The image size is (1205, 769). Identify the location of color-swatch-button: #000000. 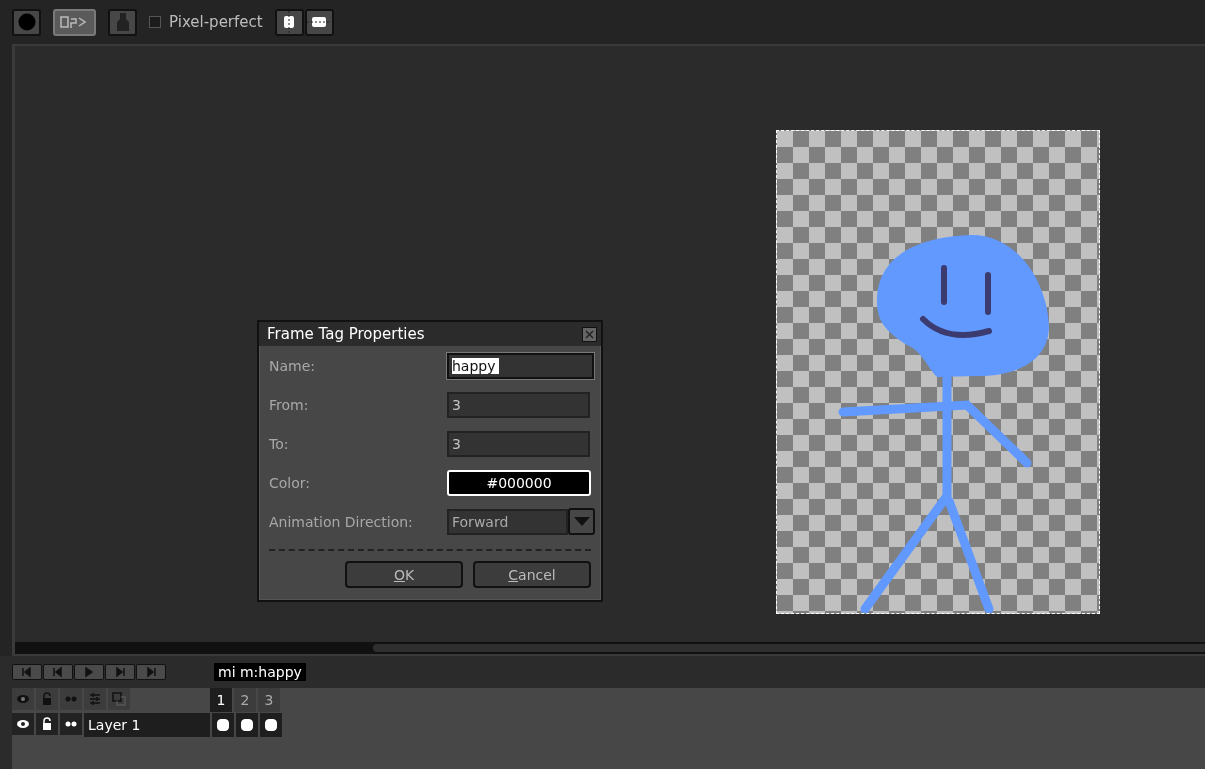
(519, 482).